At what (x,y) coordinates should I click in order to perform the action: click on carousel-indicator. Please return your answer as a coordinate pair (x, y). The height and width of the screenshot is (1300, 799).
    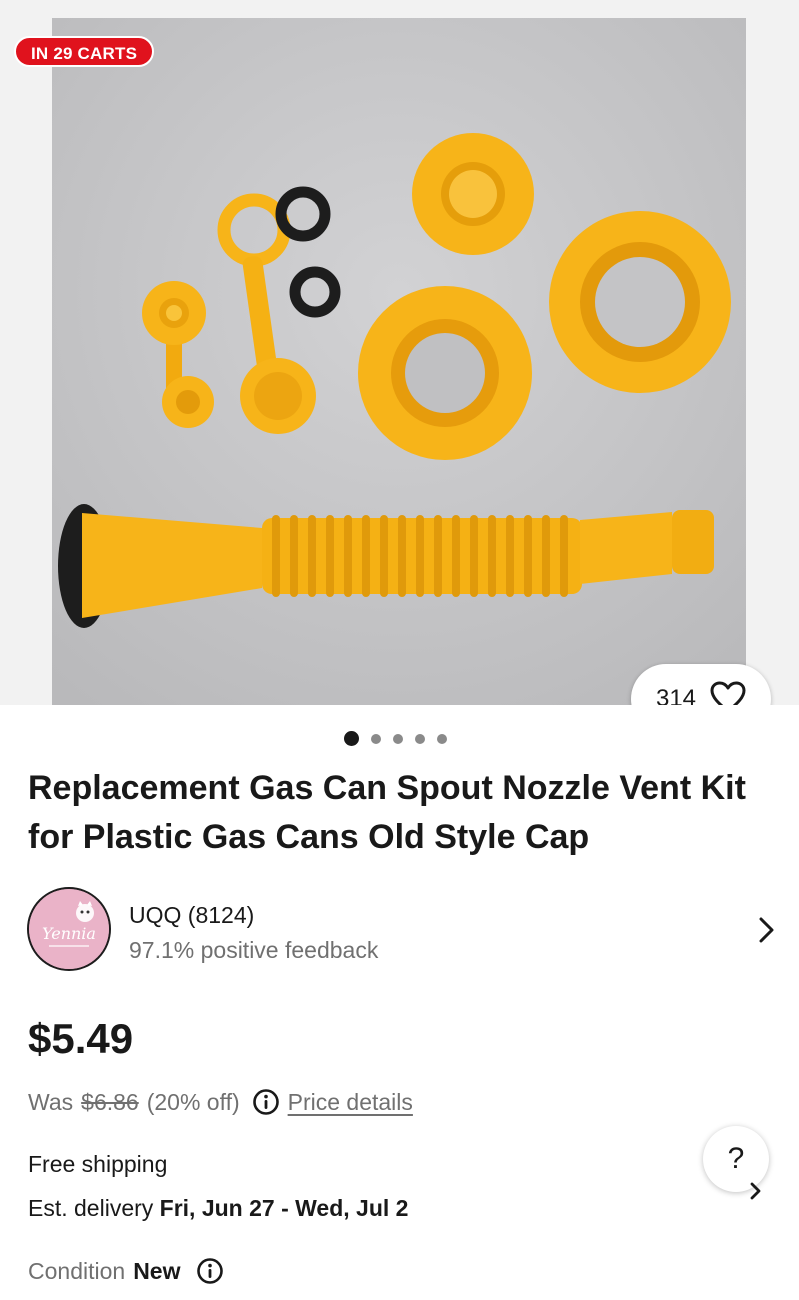
    Looking at the image, I should click on (395, 738).